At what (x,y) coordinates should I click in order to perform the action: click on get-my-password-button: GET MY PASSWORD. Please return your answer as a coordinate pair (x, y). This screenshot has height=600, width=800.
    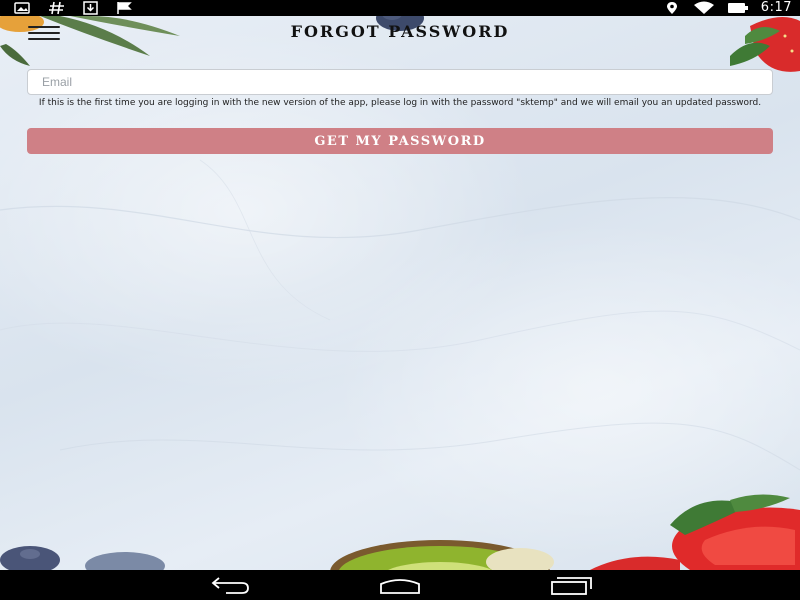
    Looking at the image, I should click on (400, 141).